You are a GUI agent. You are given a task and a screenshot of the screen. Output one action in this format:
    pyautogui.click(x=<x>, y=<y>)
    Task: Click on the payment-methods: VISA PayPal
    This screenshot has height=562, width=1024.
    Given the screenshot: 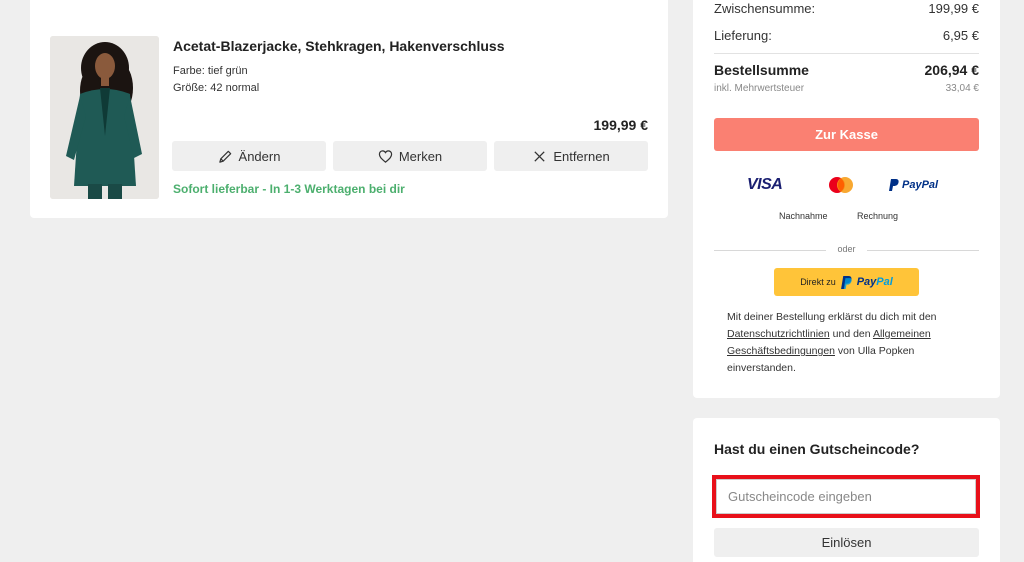 What is the action you would take?
    pyautogui.click(x=846, y=185)
    